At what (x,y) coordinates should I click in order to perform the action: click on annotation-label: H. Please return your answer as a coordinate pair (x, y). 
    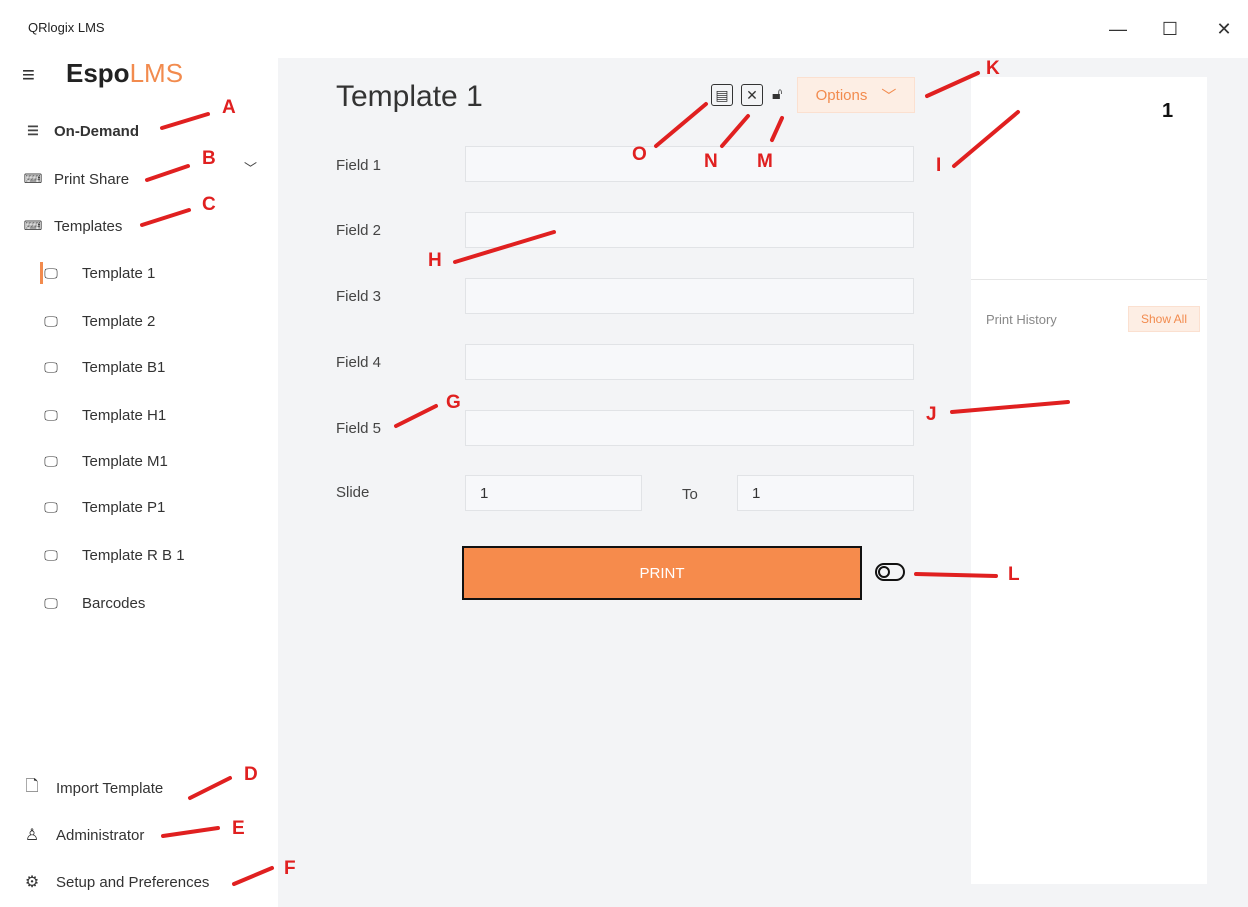
    Looking at the image, I should click on (435, 260).